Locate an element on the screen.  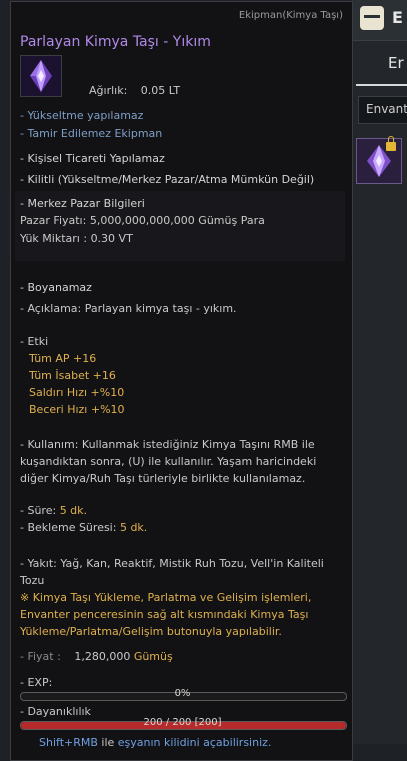
sell-price: - Fiyat : 1,280,000 Gümüş is located at coordinates (96, 656).